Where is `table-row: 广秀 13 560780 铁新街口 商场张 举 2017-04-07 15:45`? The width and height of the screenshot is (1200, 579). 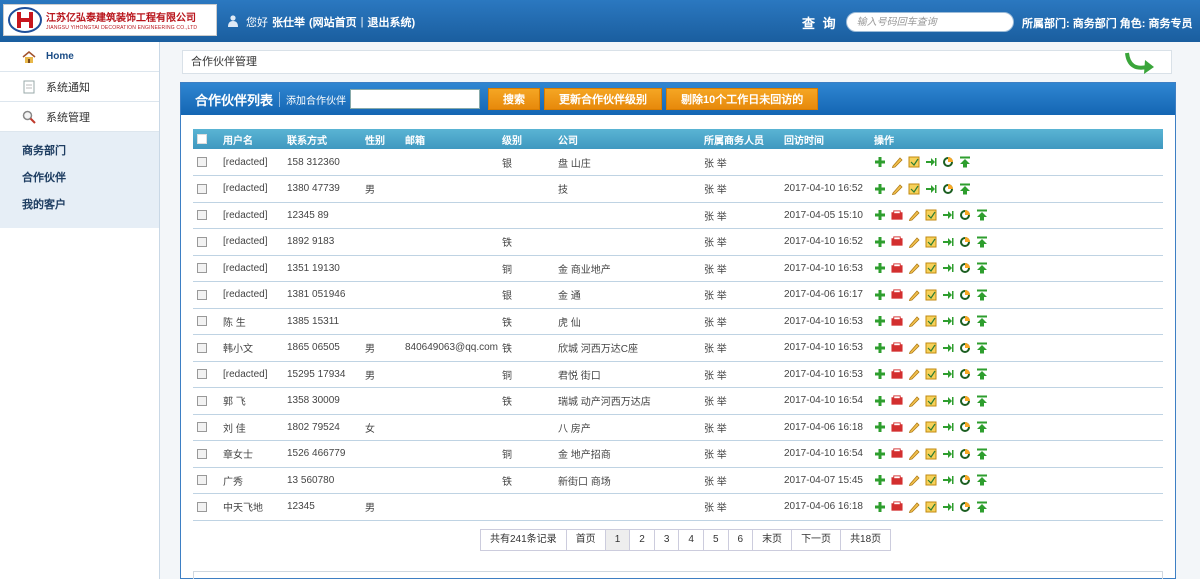
table-row: 广秀 13 560780 铁新街口 商场张 举 2017-04-07 15:45 is located at coordinates (678, 480).